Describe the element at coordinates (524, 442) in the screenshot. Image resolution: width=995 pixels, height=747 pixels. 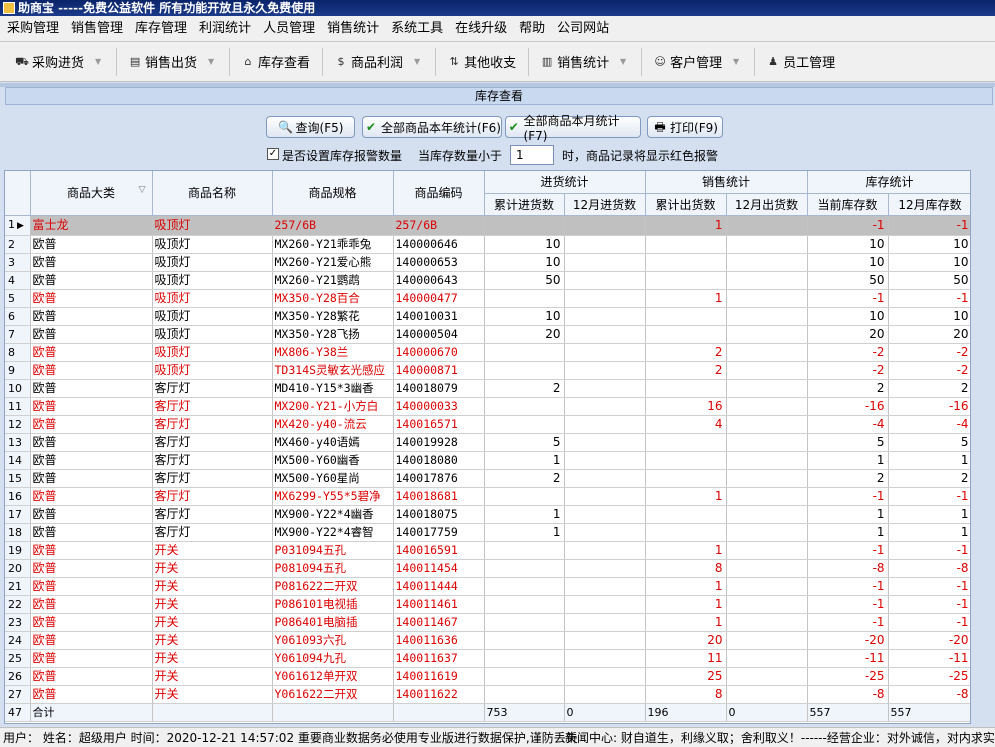
I see `purchase-total-cell: 5` at that location.